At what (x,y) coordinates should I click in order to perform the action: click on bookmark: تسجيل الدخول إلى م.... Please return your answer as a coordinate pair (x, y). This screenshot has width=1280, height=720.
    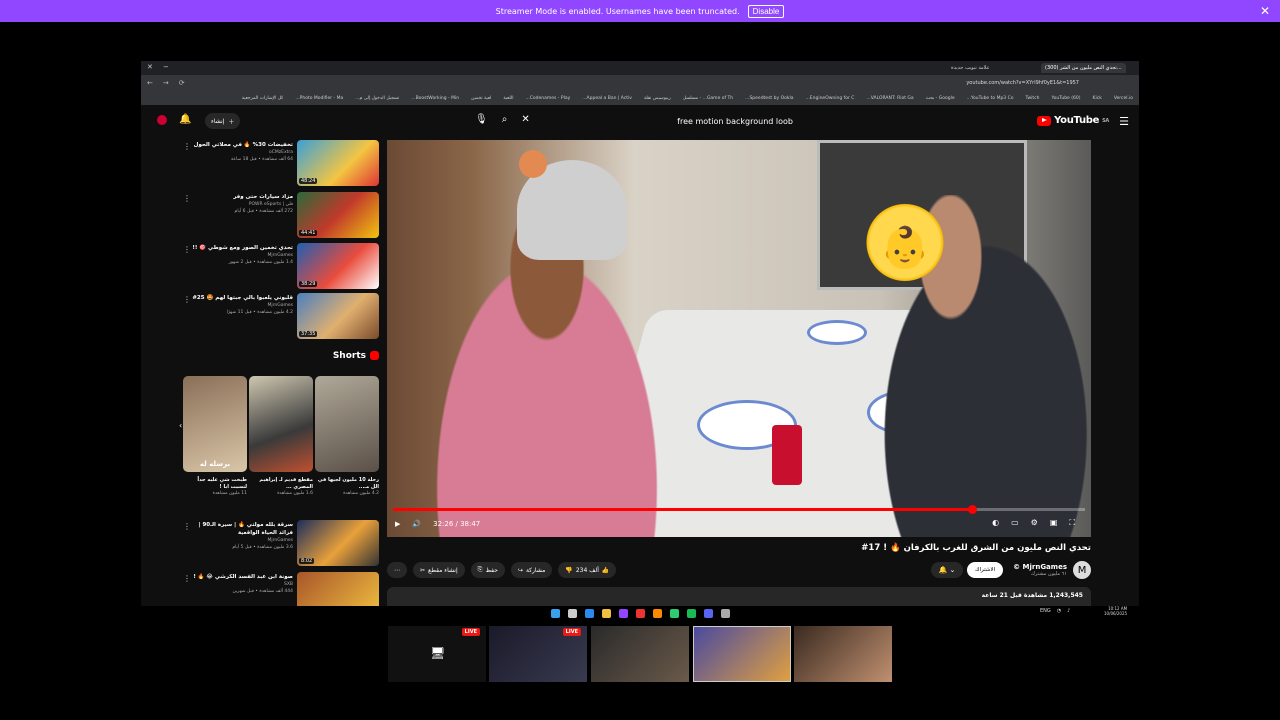
    Looking at the image, I should click on (377, 99).